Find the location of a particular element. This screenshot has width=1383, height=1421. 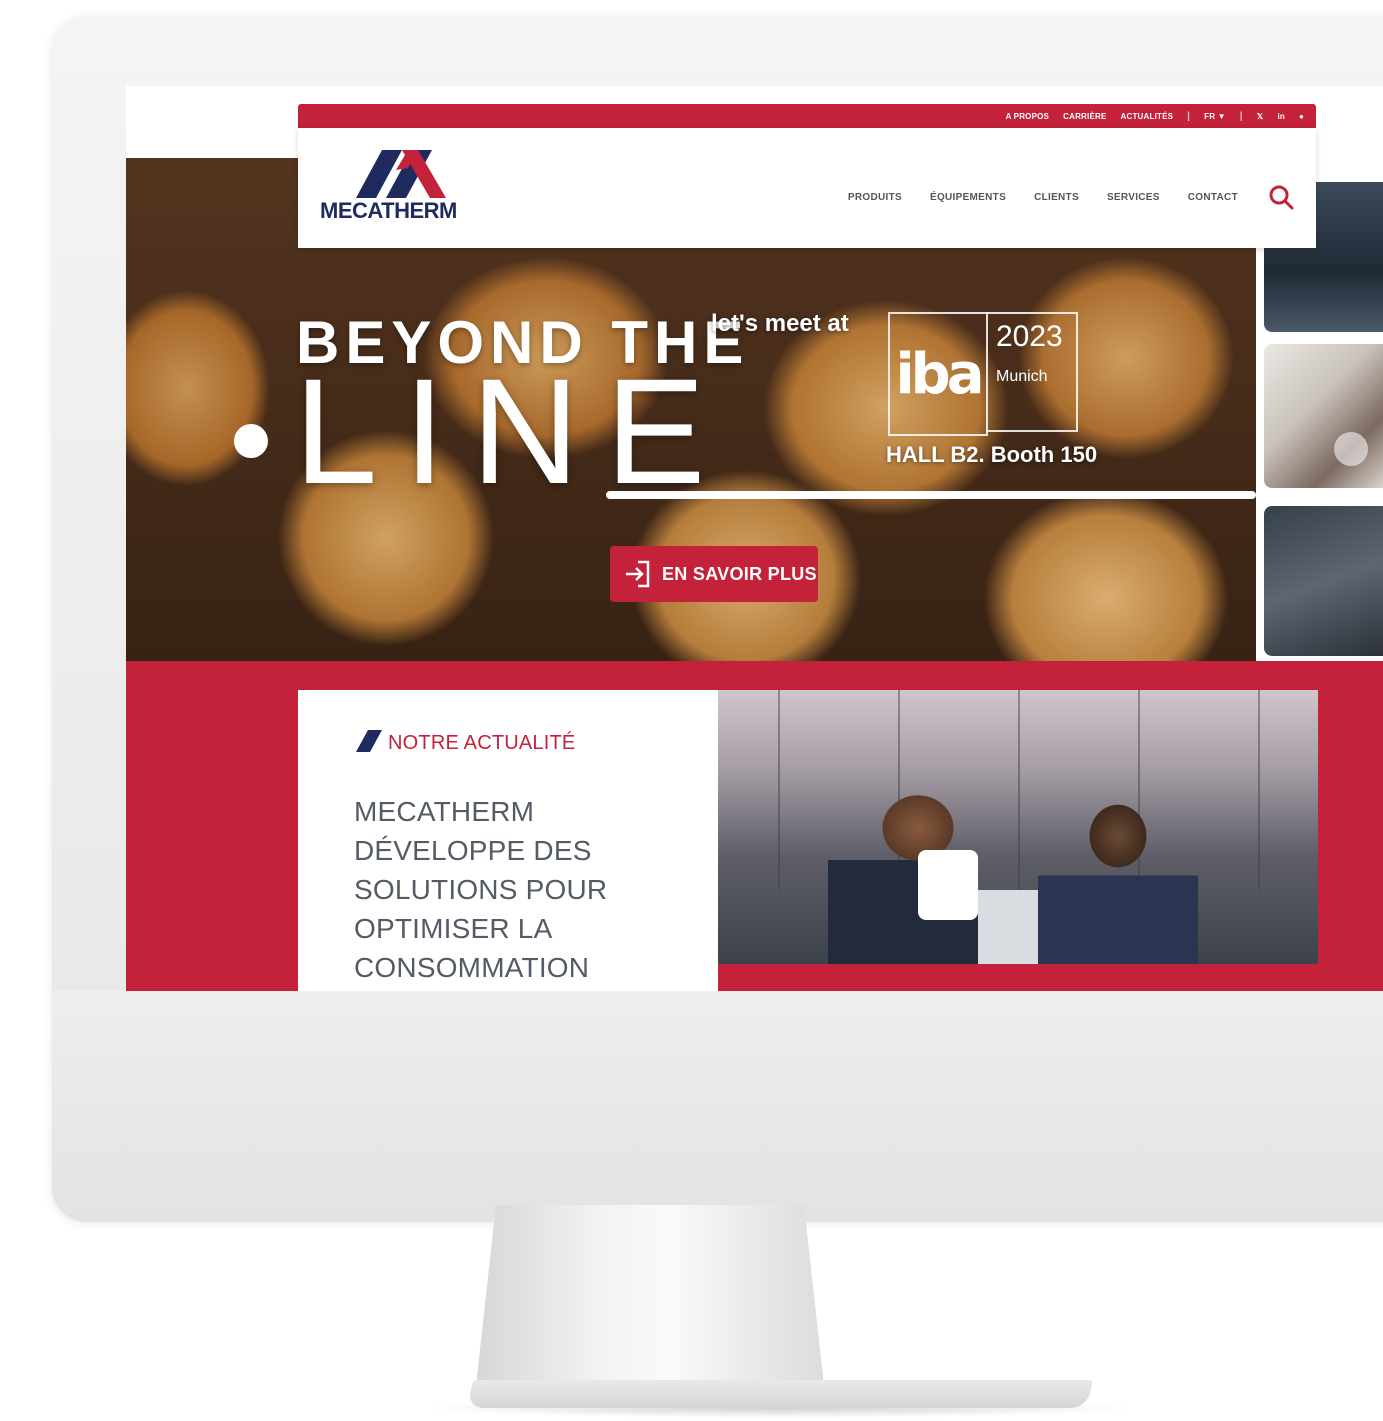

logo-text: MECATHERM is located at coordinates (388, 211).